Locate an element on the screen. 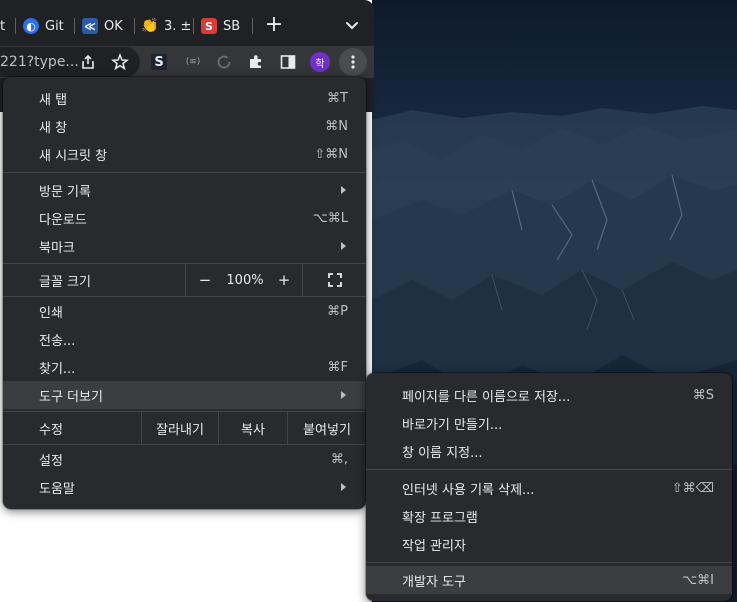  menu-find: 찾기... ⌘F is located at coordinates (184, 367).